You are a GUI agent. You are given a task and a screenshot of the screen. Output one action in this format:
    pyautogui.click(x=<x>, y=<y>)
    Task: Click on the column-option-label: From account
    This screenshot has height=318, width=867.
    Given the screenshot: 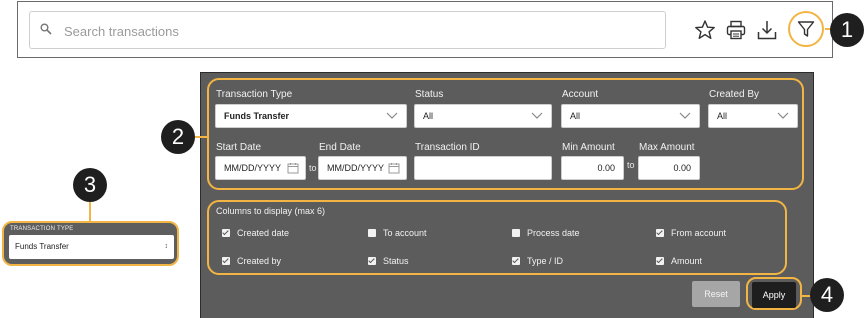 What is the action you would take?
    pyautogui.click(x=699, y=233)
    